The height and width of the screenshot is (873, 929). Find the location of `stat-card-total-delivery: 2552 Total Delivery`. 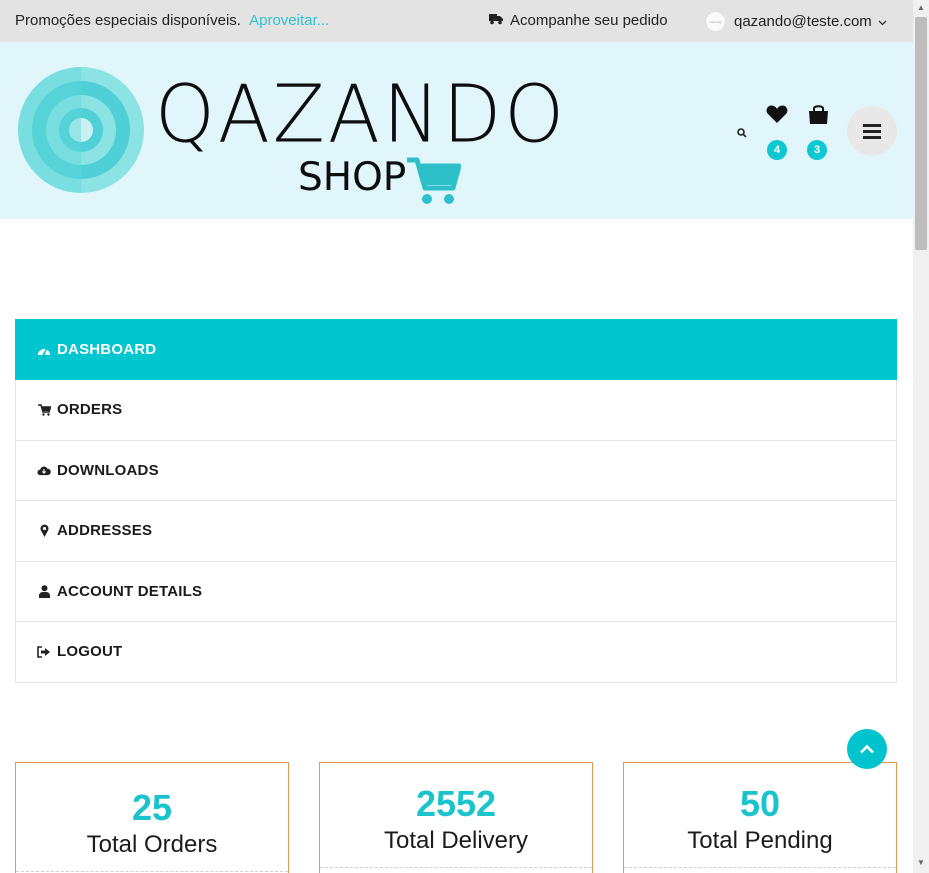

stat-card-total-delivery: 2552 Total Delivery is located at coordinates (456, 817).